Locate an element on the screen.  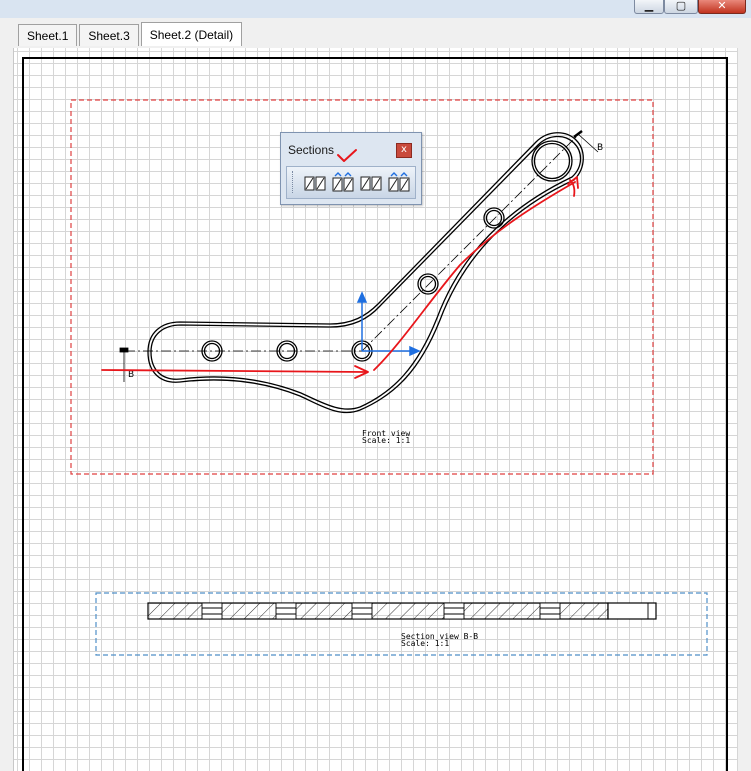
offset-section-view-icon is located at coordinates (315, 183).